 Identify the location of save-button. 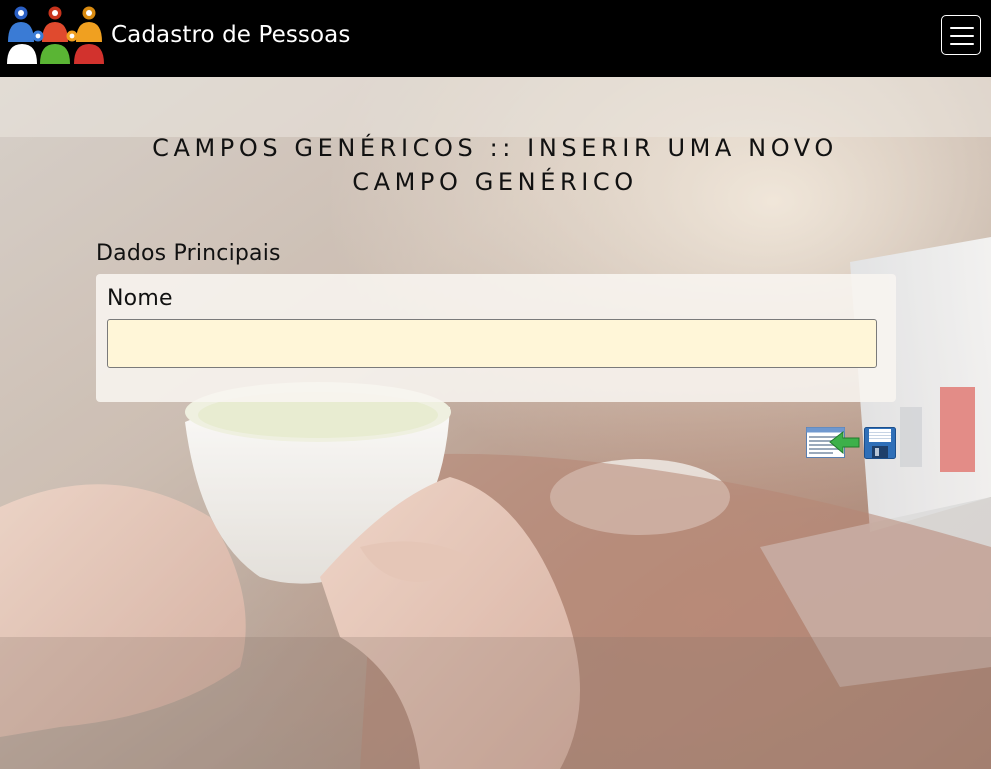
(880, 444).